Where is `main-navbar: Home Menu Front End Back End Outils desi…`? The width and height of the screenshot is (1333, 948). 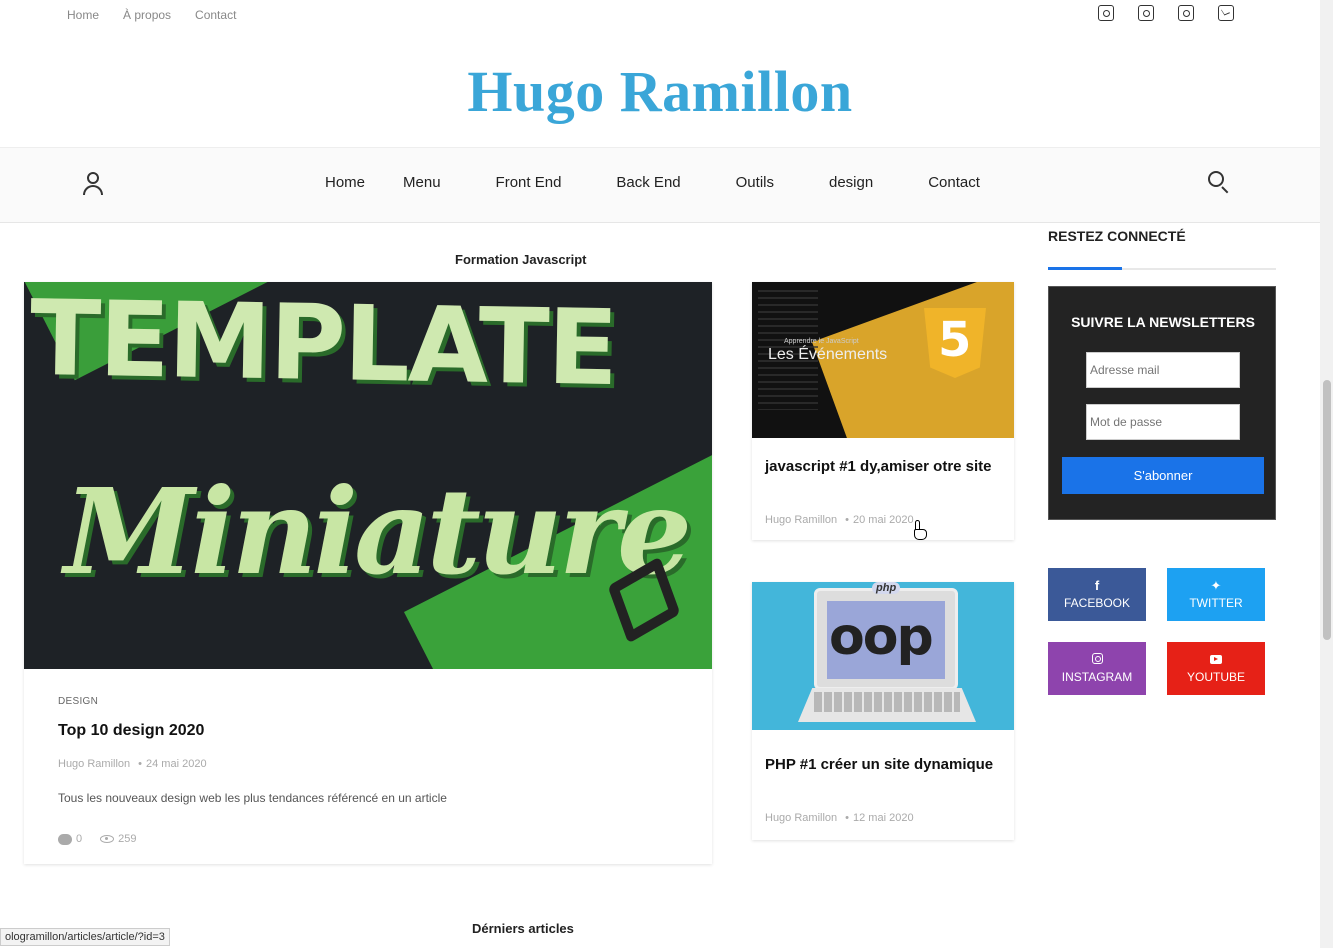
main-navbar: Home Menu Front End Back End Outils desi… is located at coordinates (660, 185).